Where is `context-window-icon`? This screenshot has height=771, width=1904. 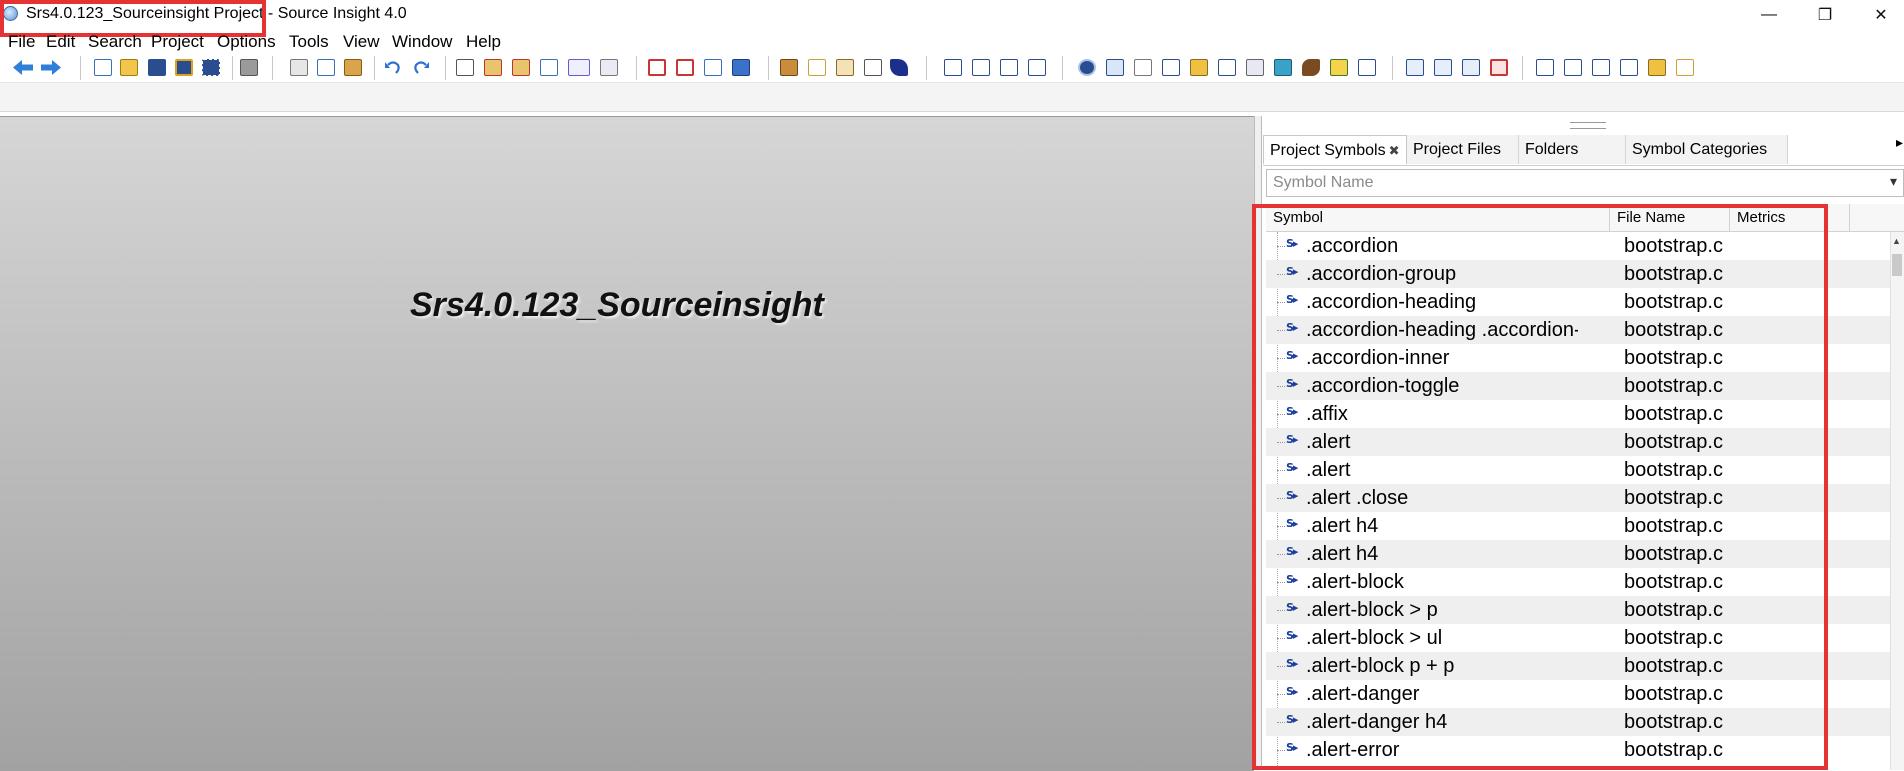 context-window-icon is located at coordinates (817, 67).